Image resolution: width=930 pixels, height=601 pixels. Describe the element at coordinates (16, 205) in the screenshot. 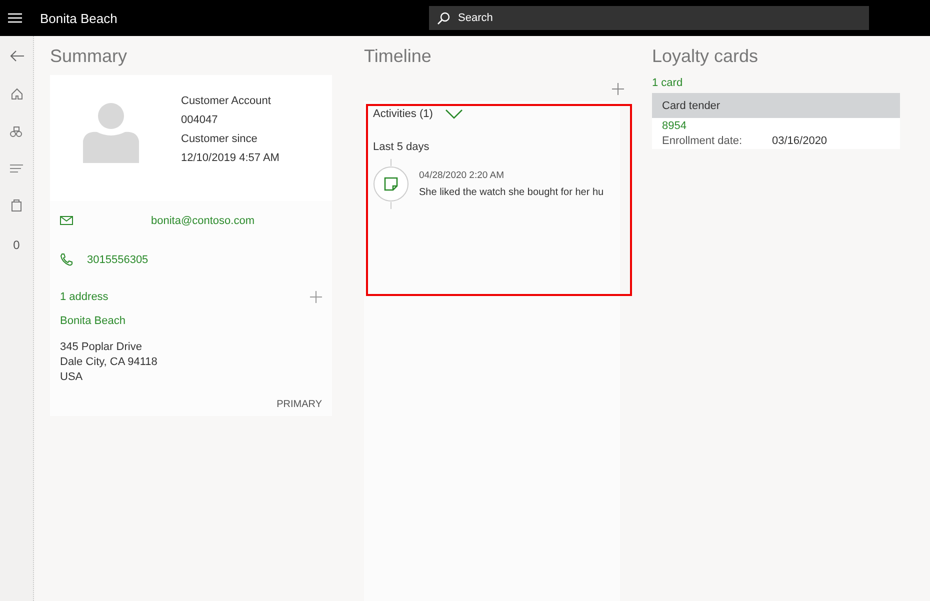

I see `bag-icon` at that location.